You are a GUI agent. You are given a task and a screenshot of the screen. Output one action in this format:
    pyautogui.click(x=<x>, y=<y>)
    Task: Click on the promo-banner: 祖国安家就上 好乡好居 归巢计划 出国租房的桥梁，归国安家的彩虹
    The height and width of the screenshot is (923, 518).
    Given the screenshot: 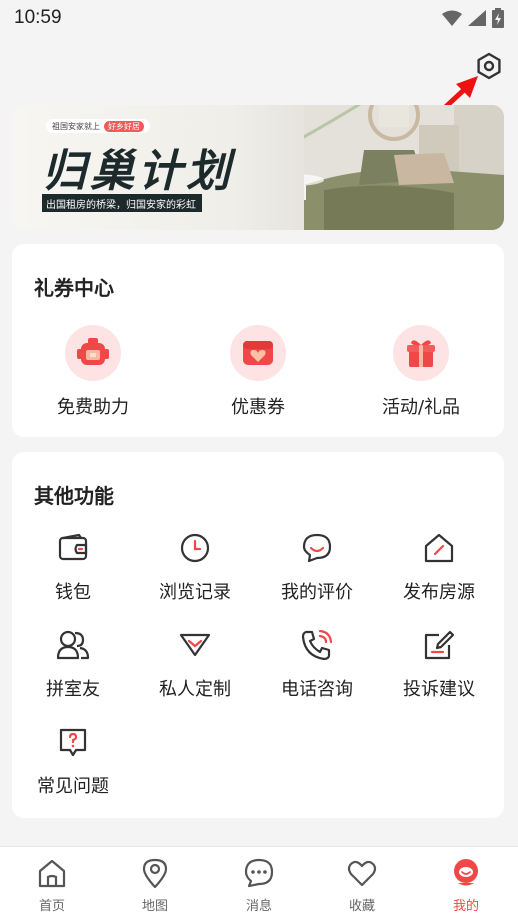 What is the action you would take?
    pyautogui.click(x=258, y=167)
    